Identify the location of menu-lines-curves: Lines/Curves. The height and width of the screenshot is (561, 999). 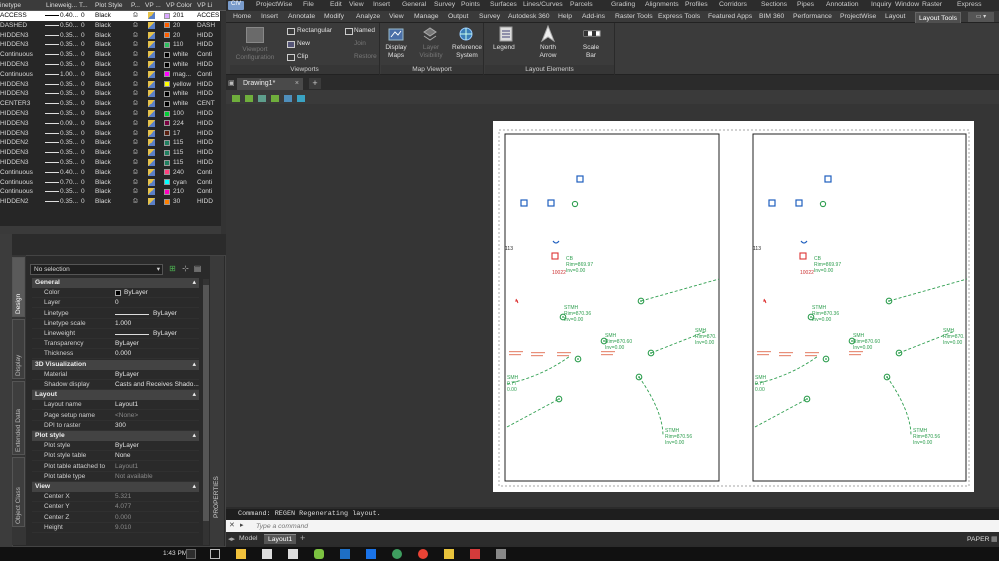
(543, 4).